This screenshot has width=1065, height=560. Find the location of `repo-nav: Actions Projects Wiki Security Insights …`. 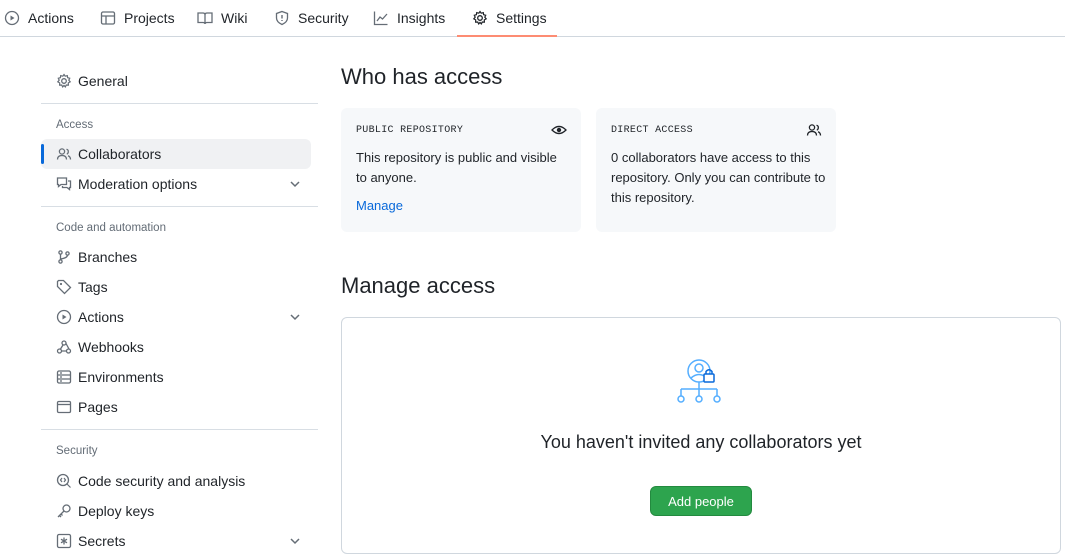

repo-nav: Actions Projects Wiki Security Insights … is located at coordinates (532, 18).